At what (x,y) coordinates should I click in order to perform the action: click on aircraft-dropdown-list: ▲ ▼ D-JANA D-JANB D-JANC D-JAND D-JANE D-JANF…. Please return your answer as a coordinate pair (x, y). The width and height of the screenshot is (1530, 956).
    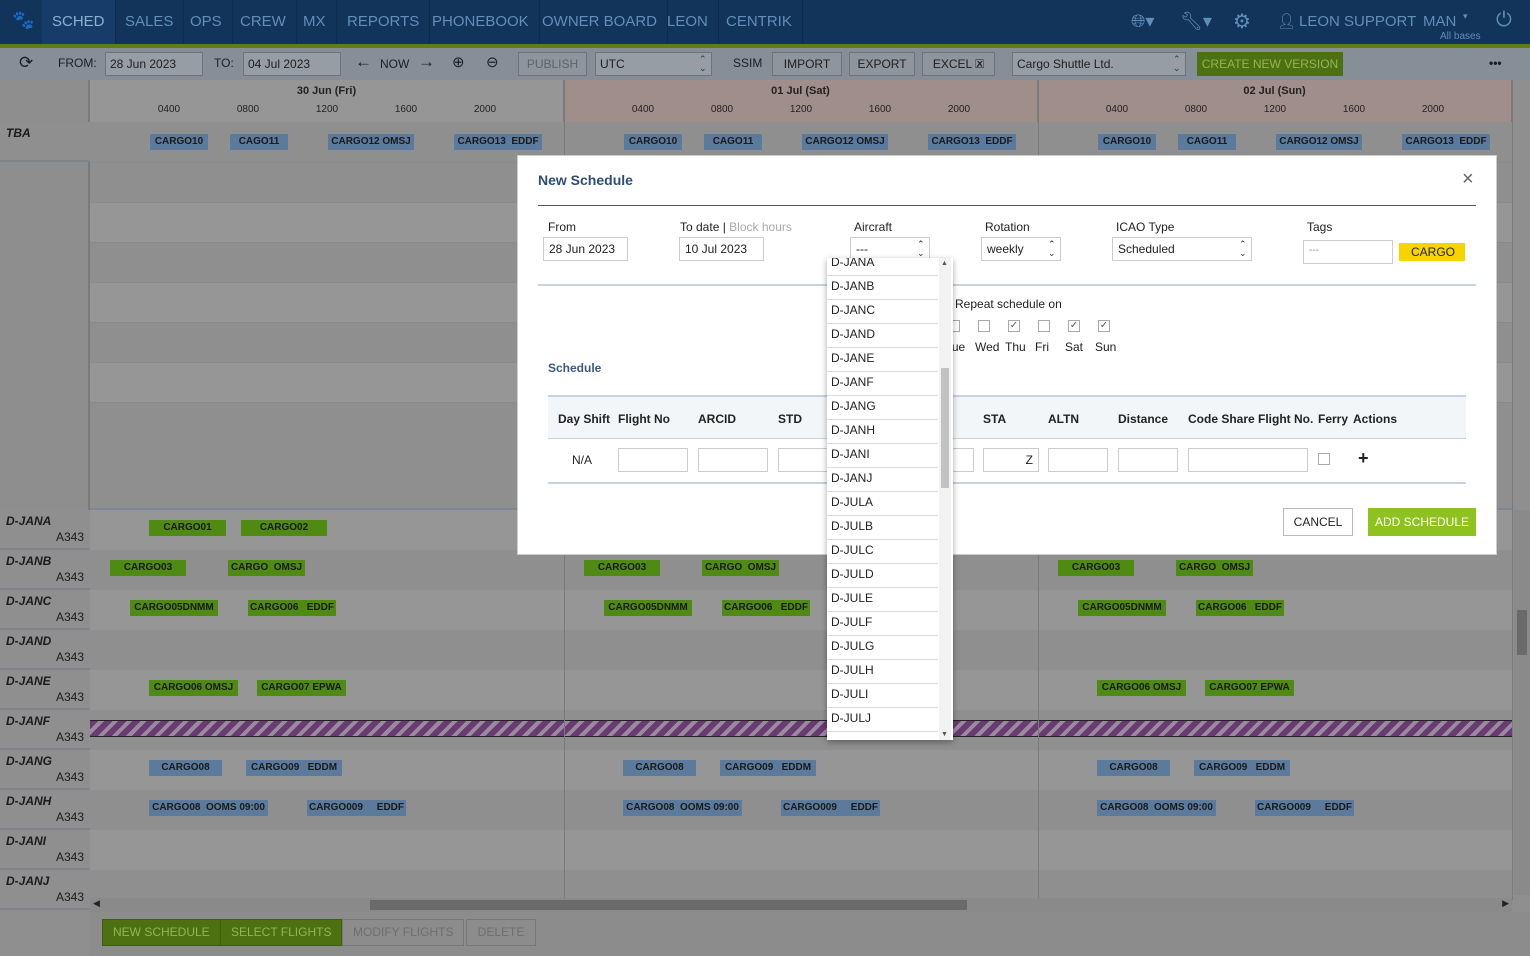
    Looking at the image, I should click on (890, 499).